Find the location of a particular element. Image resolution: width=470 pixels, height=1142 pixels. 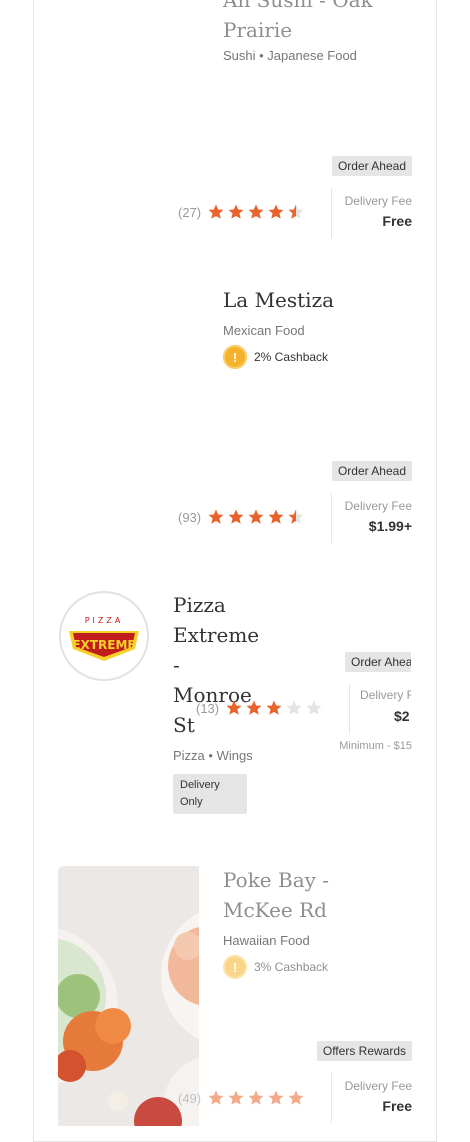

delivery-fee-value: $2 is located at coordinates (402, 716).